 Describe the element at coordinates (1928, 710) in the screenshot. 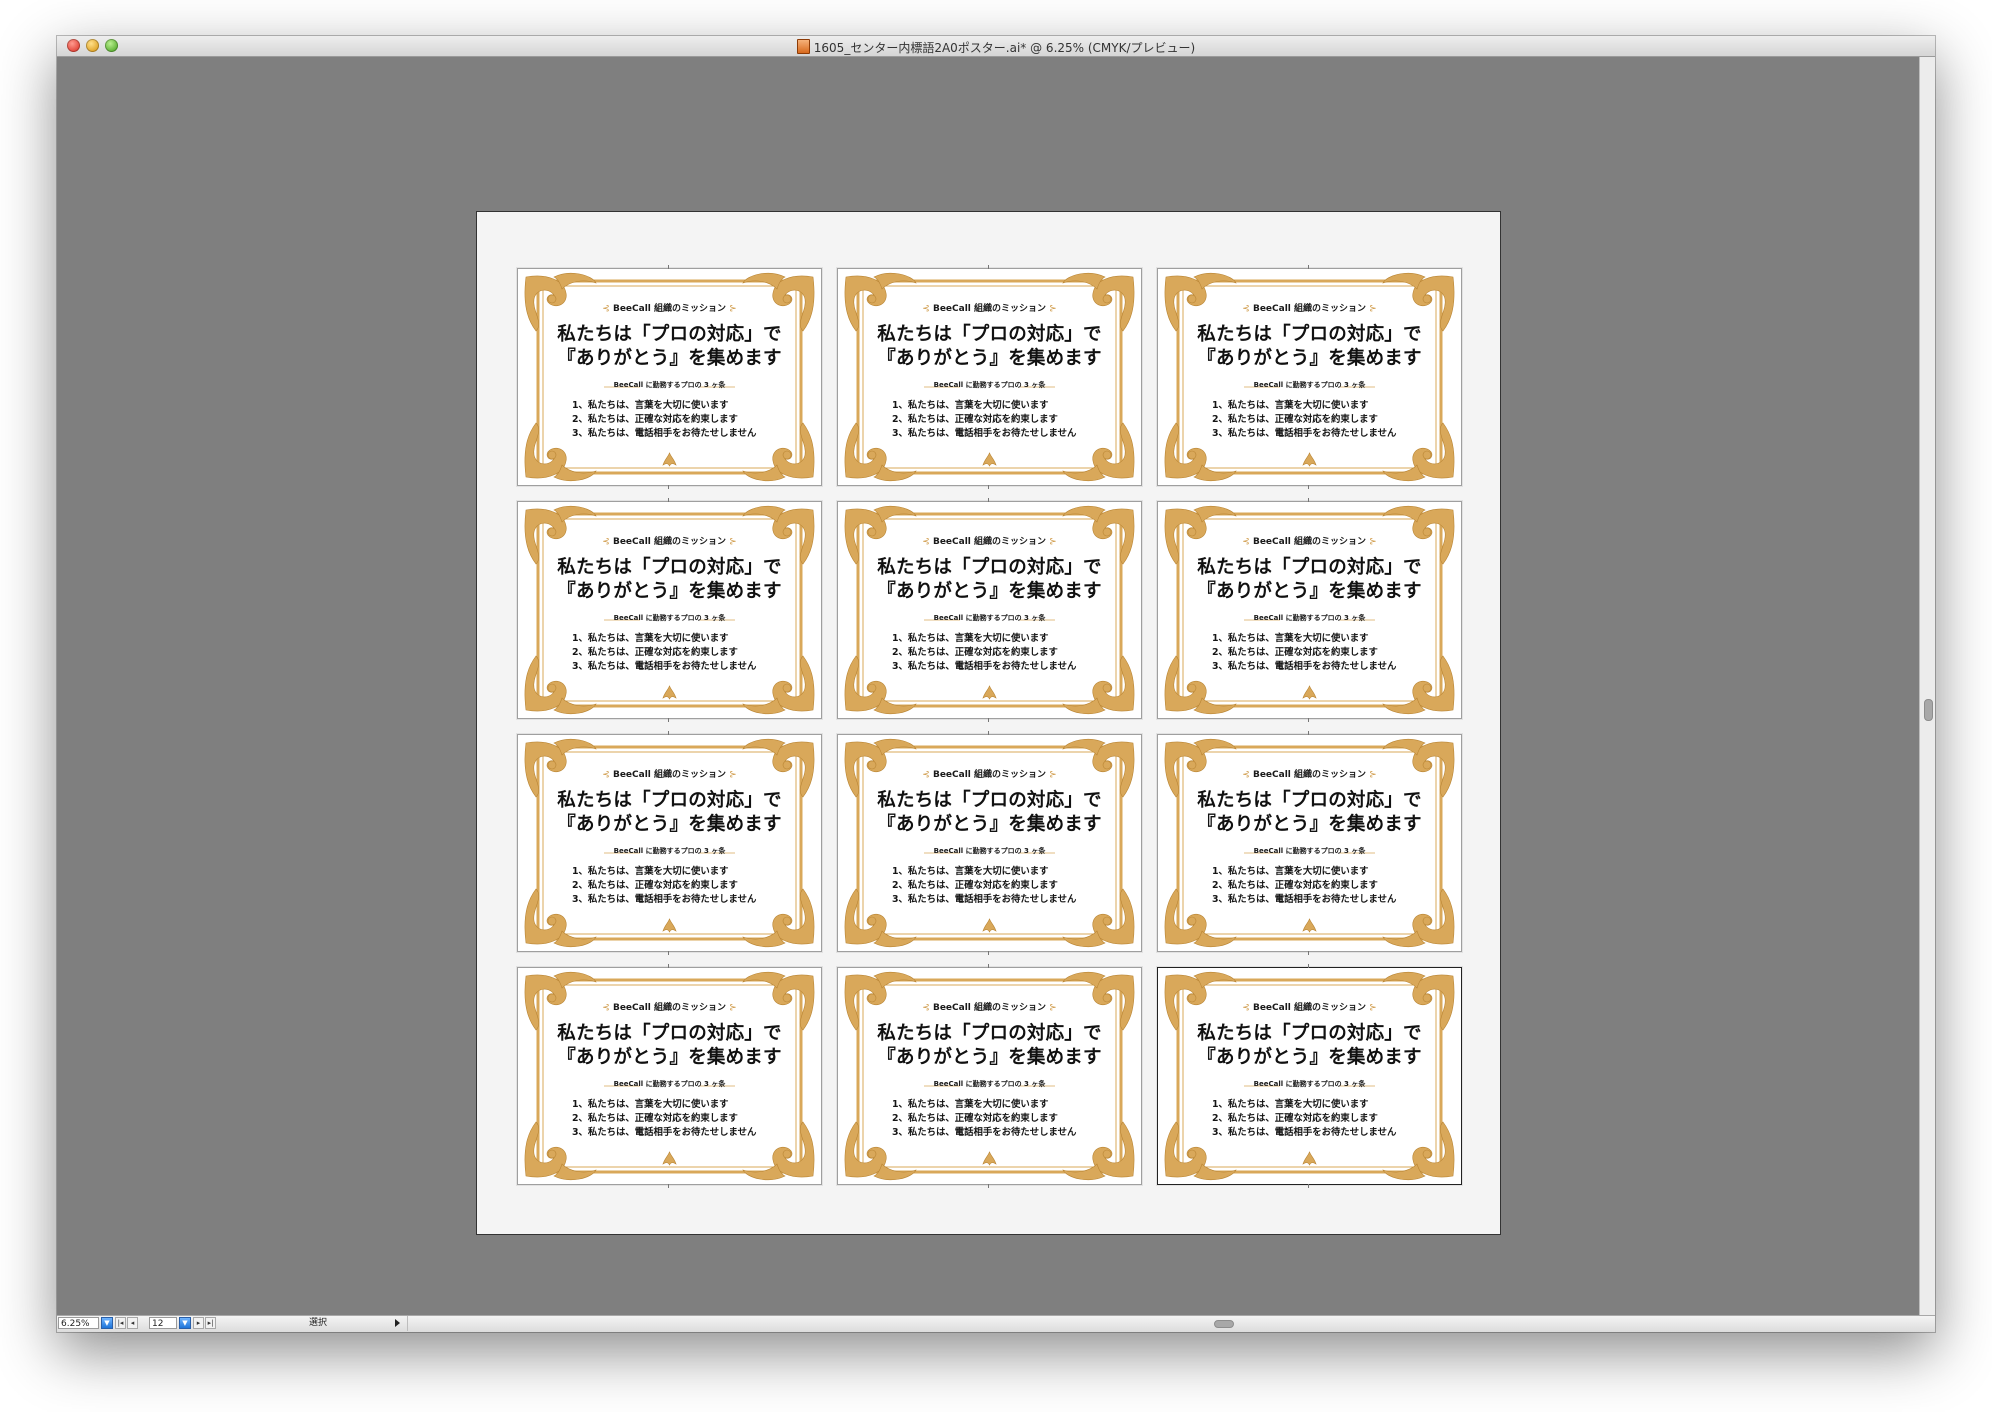

I see `vertical-scroll-thumb` at that location.